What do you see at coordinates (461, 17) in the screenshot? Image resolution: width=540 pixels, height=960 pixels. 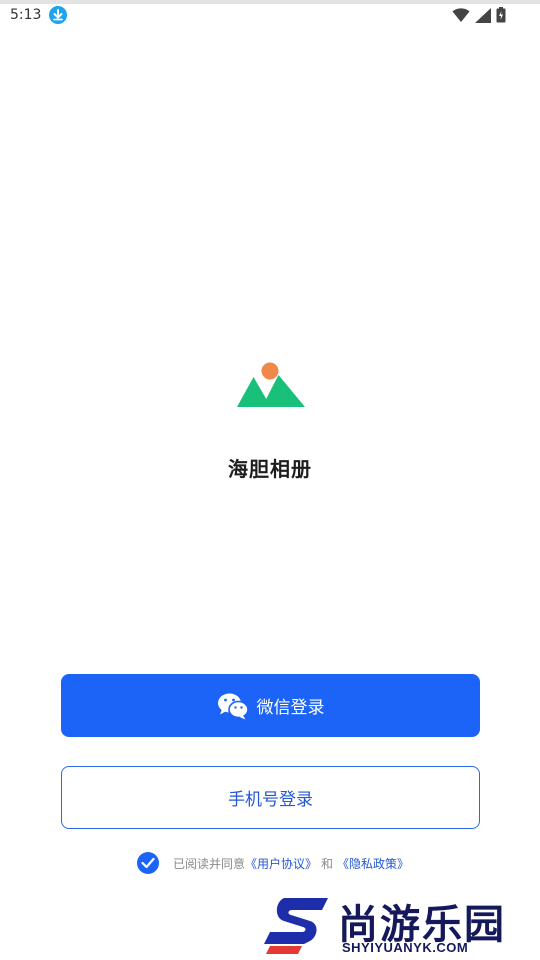 I see `wifi-icon` at bounding box center [461, 17].